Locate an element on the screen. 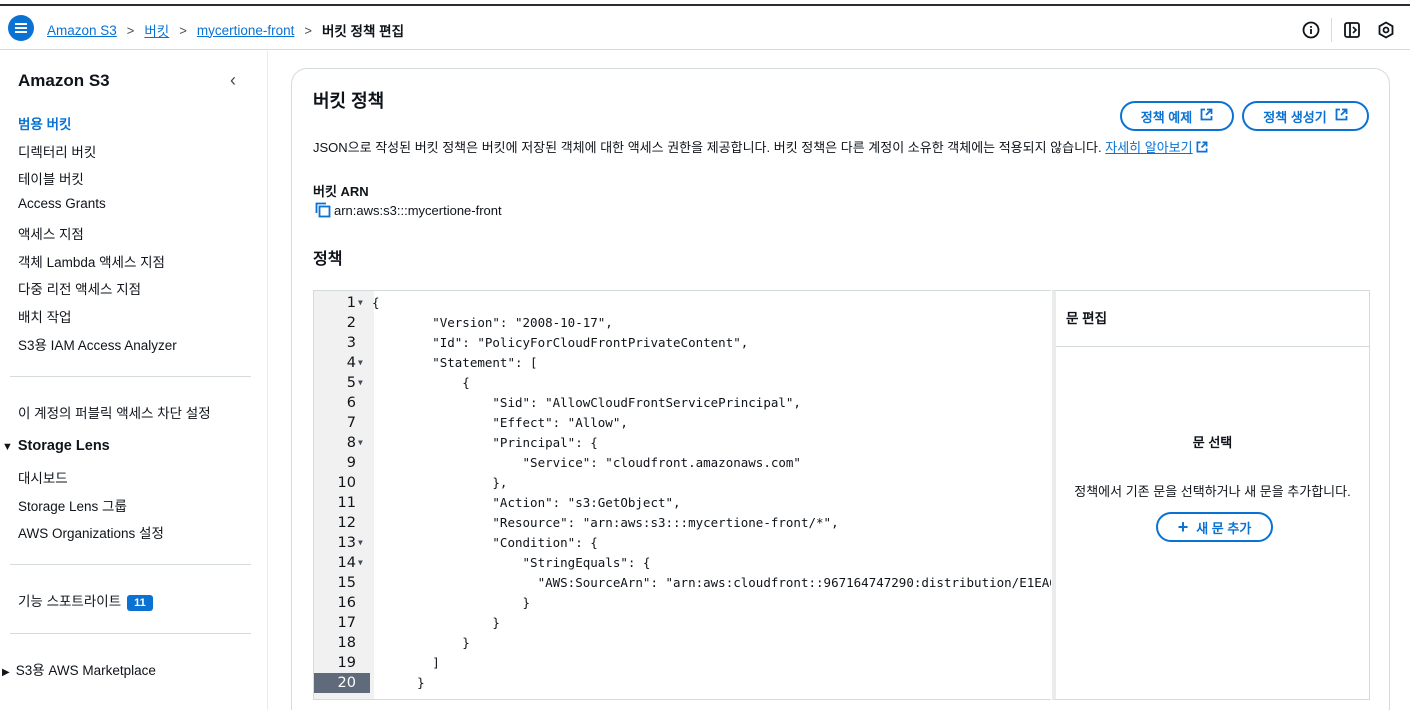 Image resolution: width=1410 pixels, height=710 pixels. sidebar-item-iam-access-analyzer: S3용 IAM Access Analyzer is located at coordinates (97, 344).